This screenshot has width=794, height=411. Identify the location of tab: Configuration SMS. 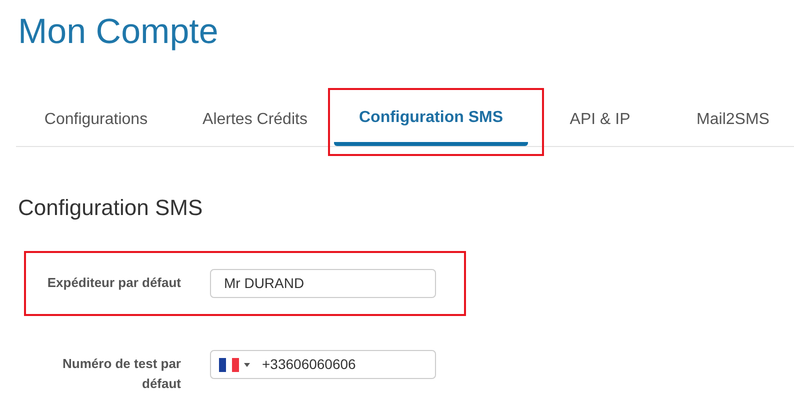
(431, 120).